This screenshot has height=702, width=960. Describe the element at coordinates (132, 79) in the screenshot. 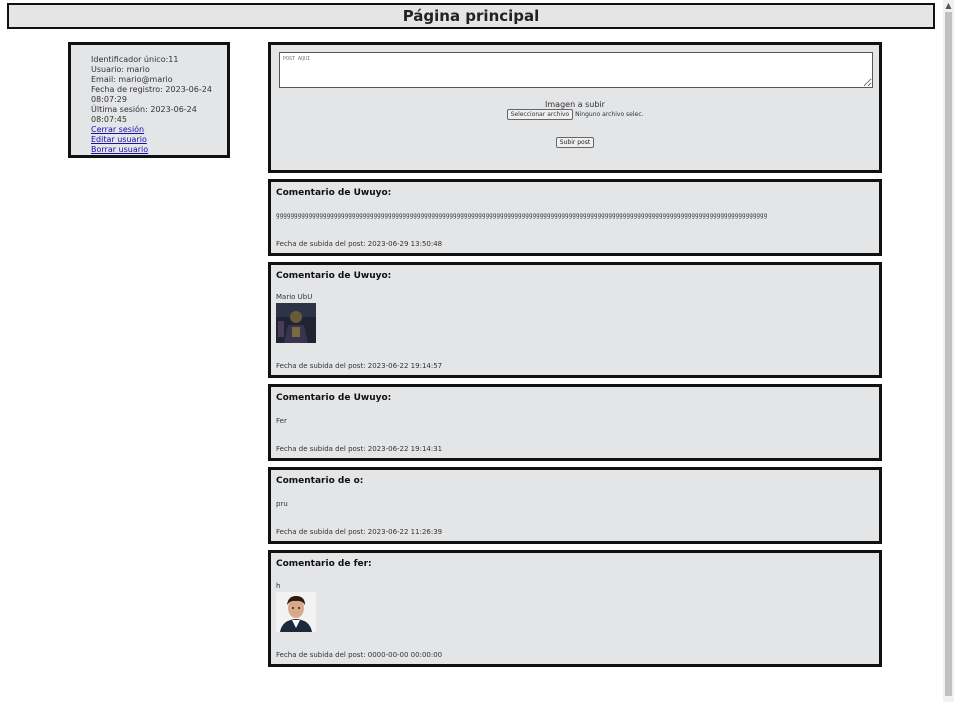

I see `user-email: Email: mario@mario` at that location.